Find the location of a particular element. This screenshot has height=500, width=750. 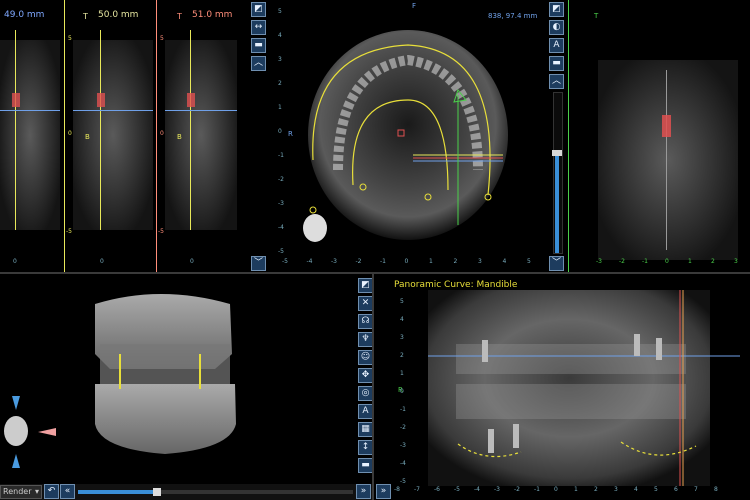

layout-icon: ✥ is located at coordinates (365, 375).